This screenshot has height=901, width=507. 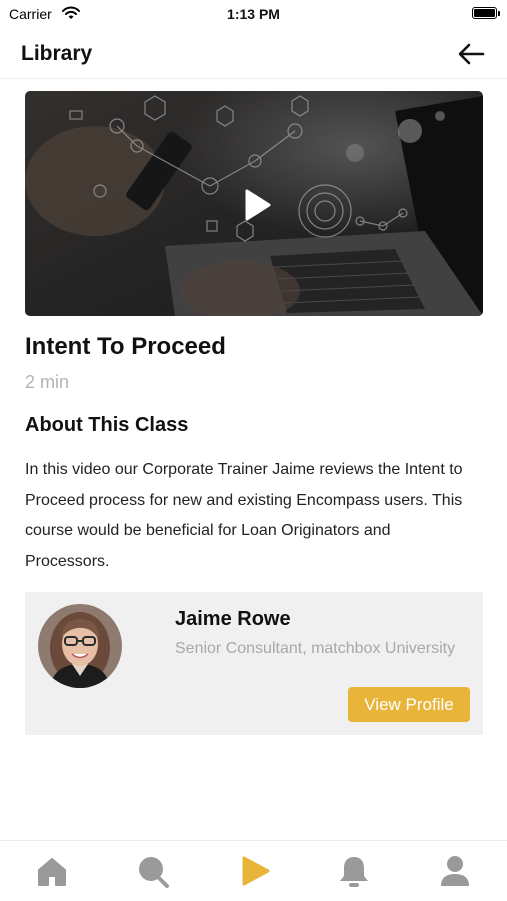 What do you see at coordinates (455, 871) in the screenshot?
I see `user-icon` at bounding box center [455, 871].